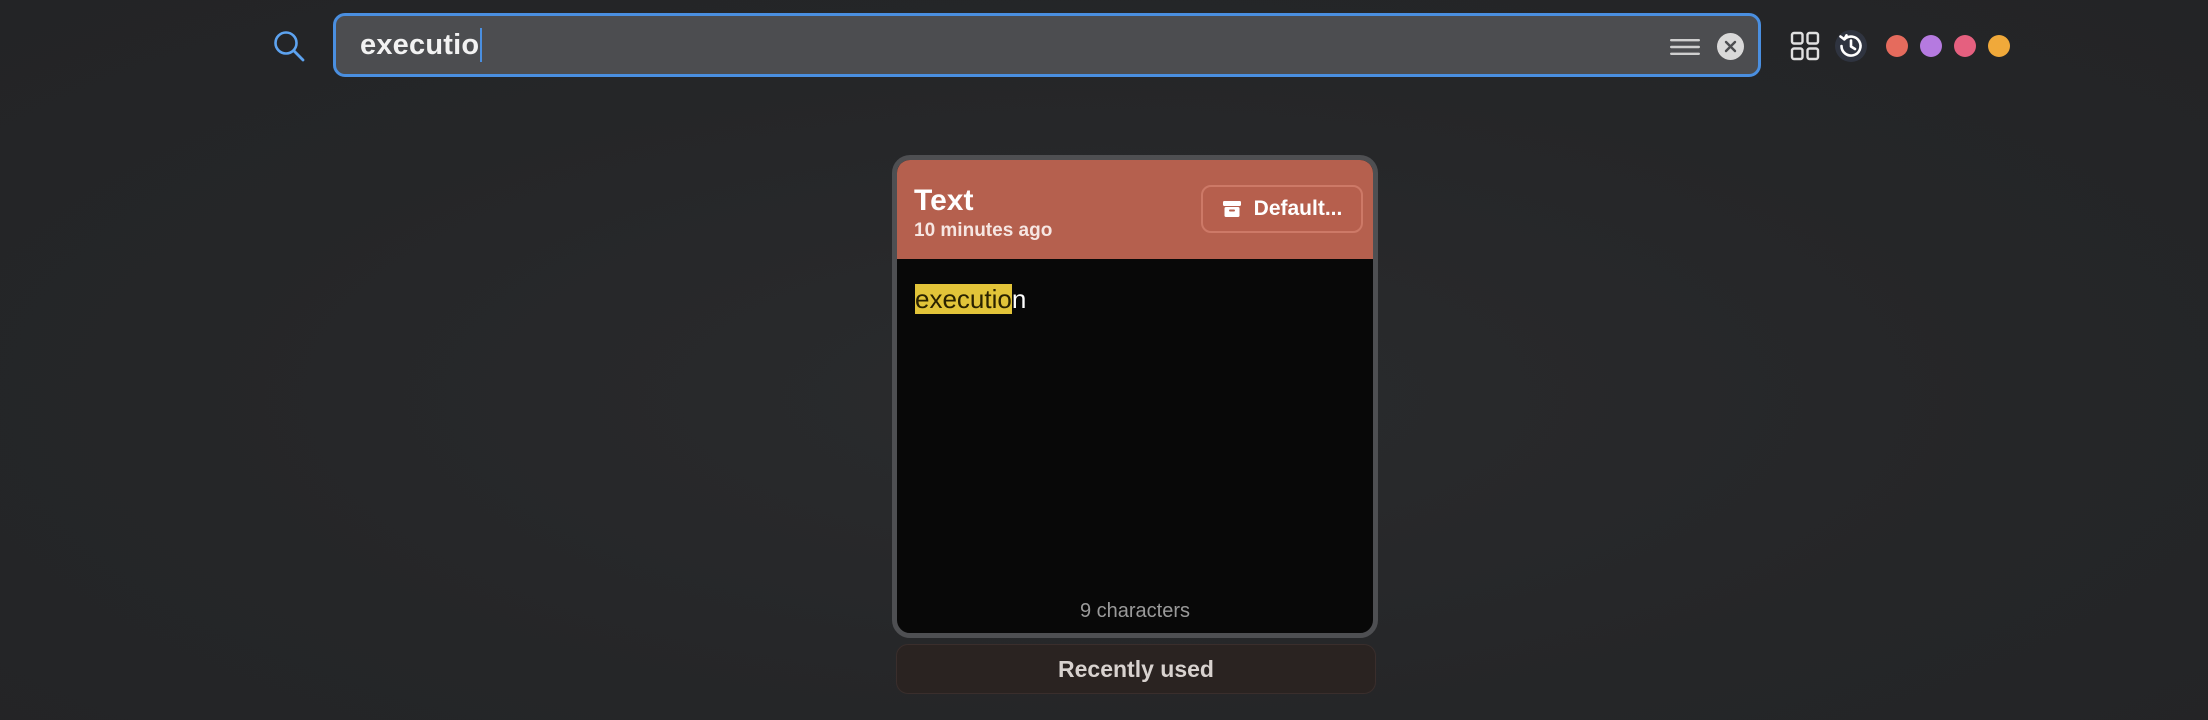  Describe the element at coordinates (1851, 46) in the screenshot. I see `history-icon` at that location.